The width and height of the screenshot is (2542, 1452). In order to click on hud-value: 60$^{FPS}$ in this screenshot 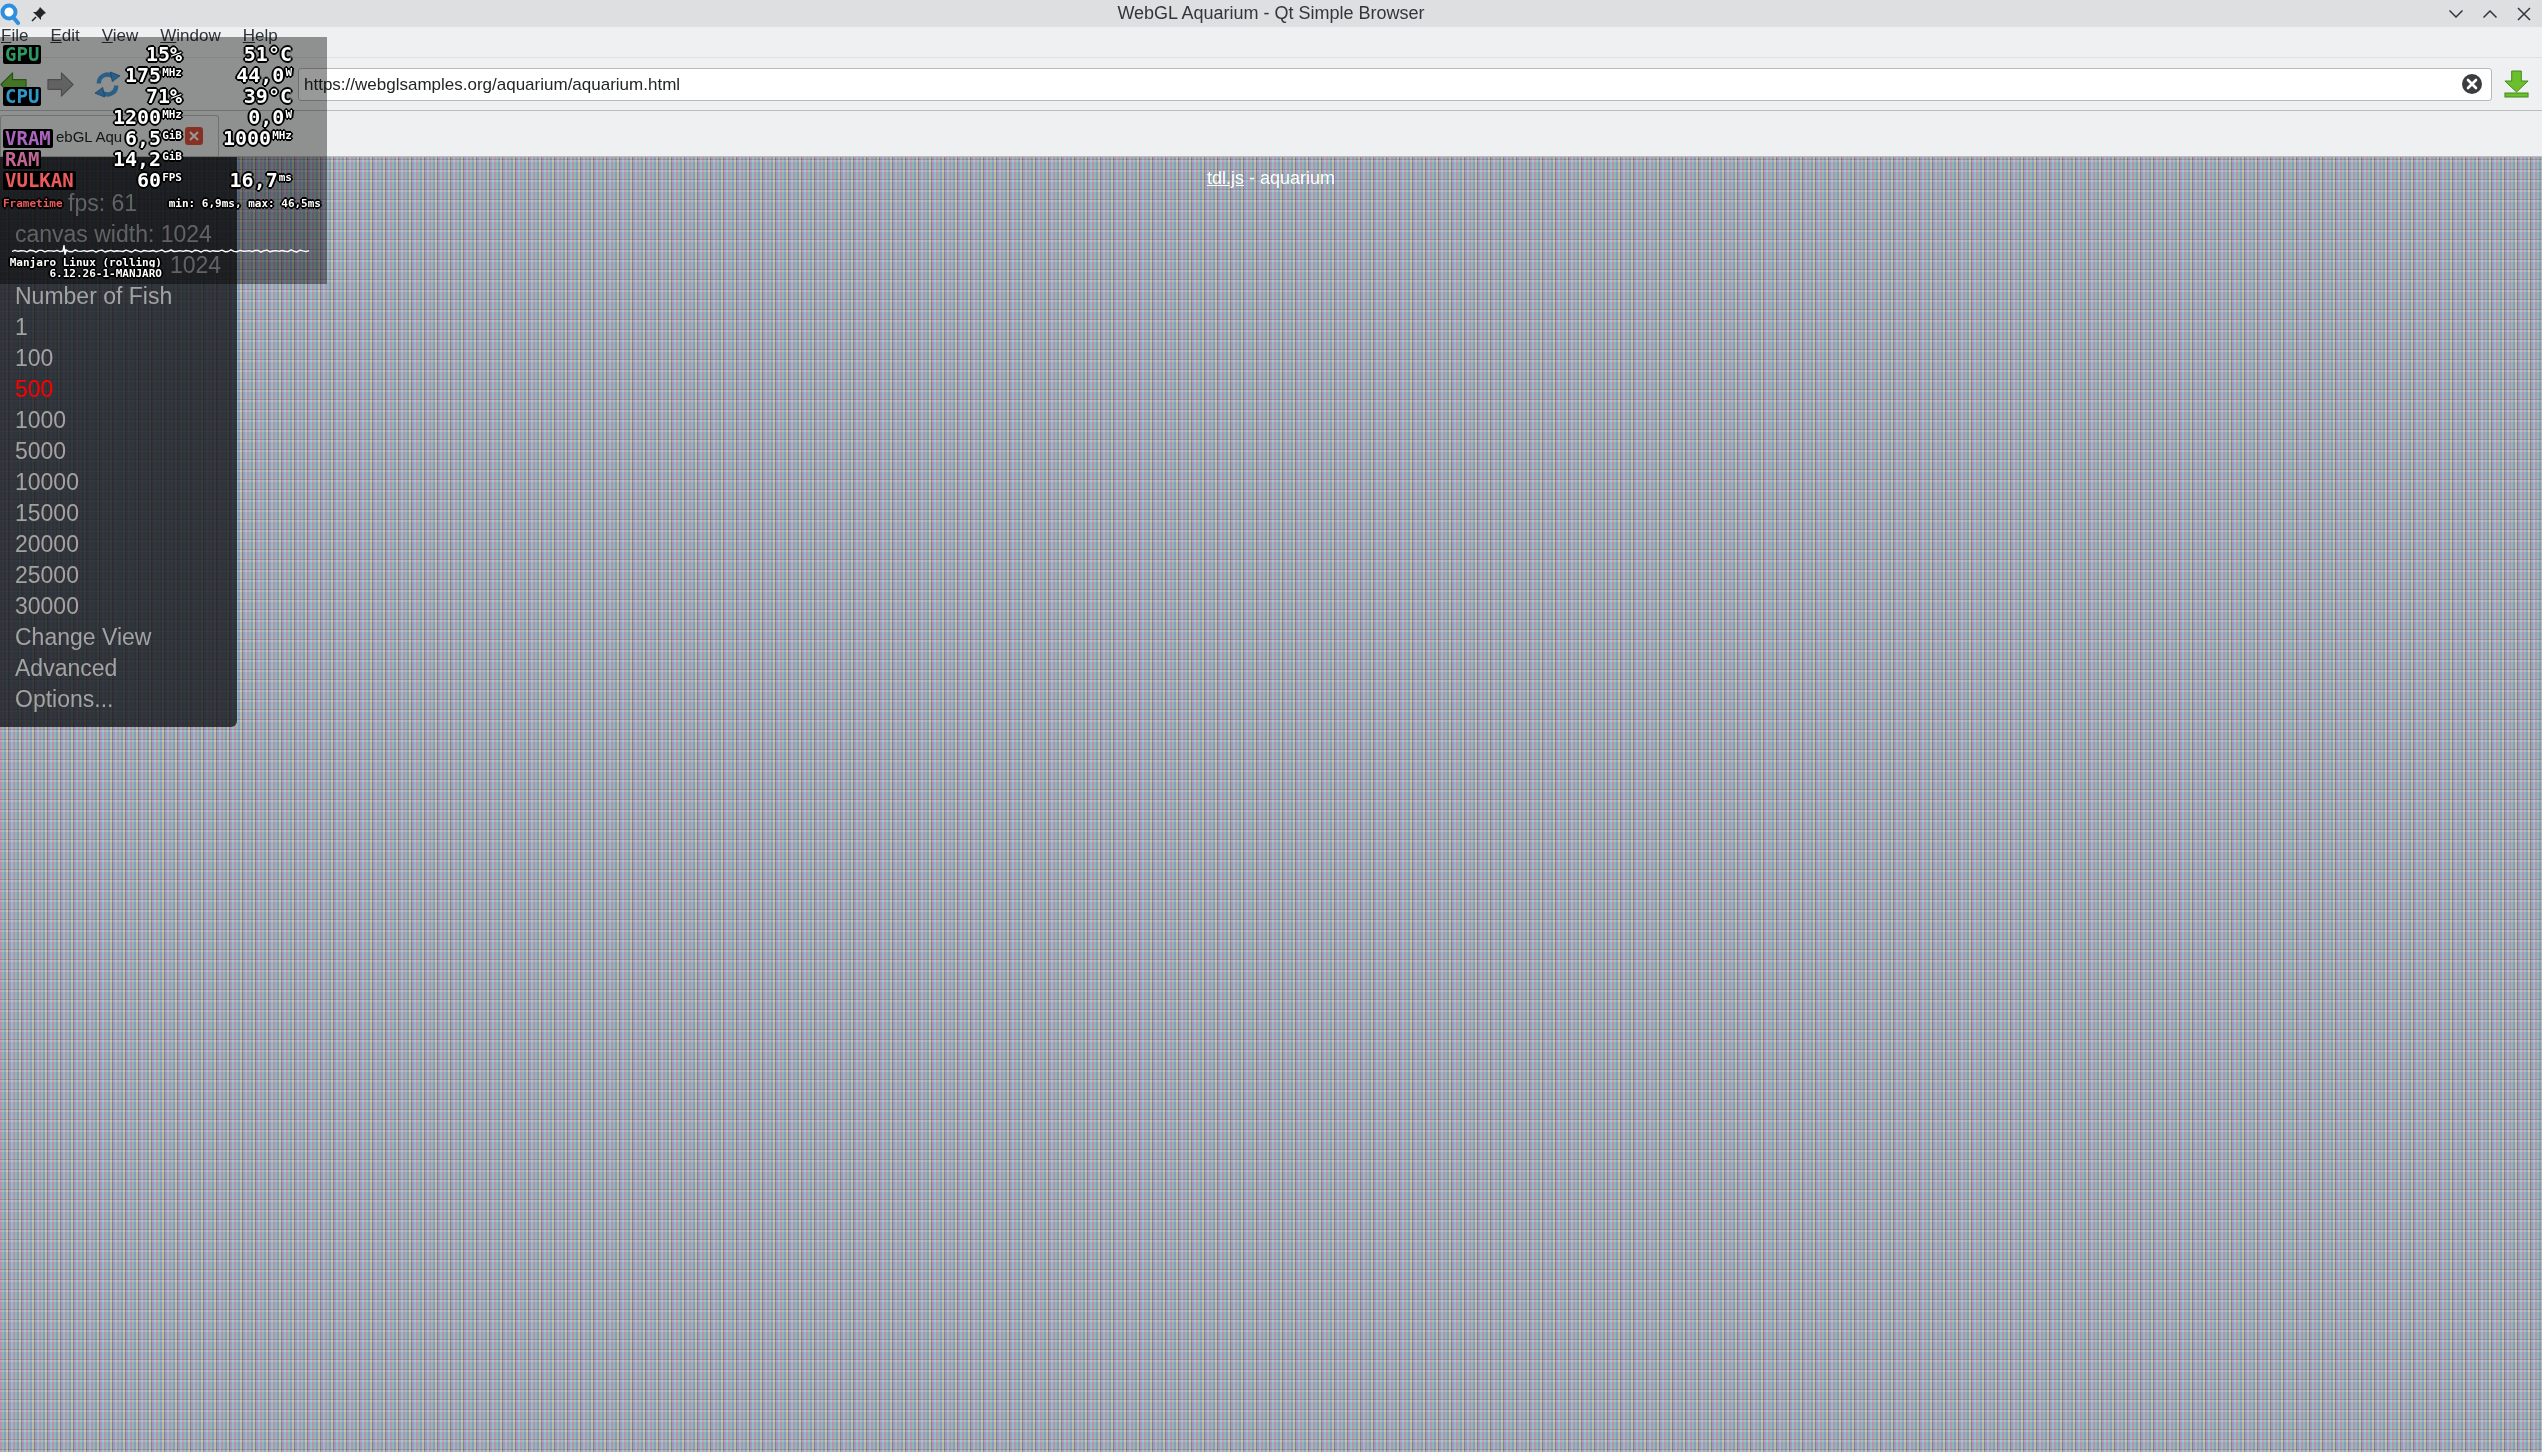, I will do `click(159, 180)`.